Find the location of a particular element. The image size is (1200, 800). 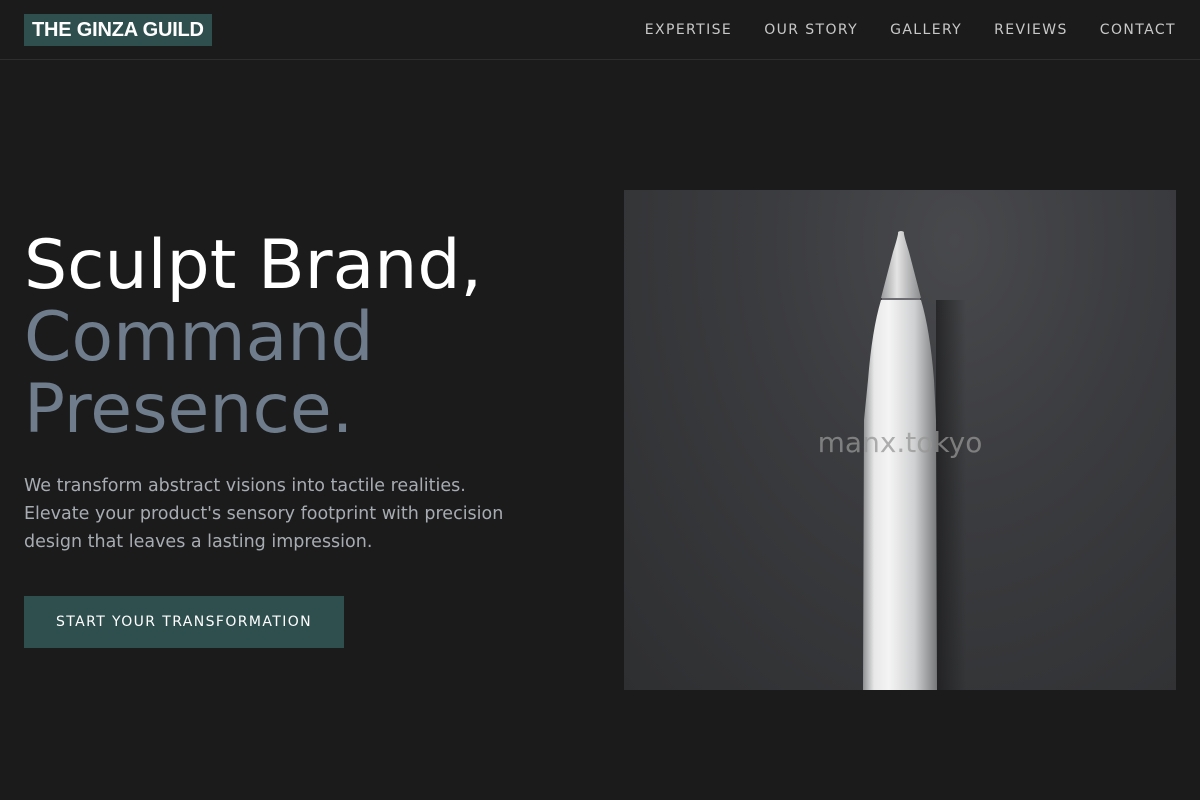

brand-logo: THE GINZA GUILD is located at coordinates (118, 30).